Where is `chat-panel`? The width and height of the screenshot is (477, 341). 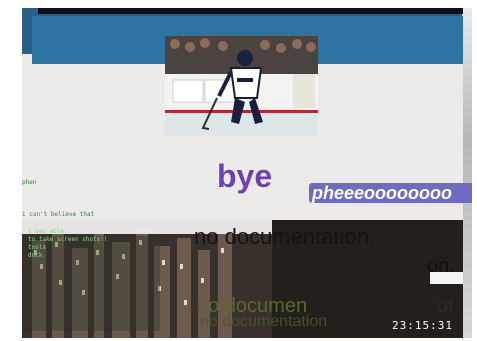 chat-panel is located at coordinates (93, 283).